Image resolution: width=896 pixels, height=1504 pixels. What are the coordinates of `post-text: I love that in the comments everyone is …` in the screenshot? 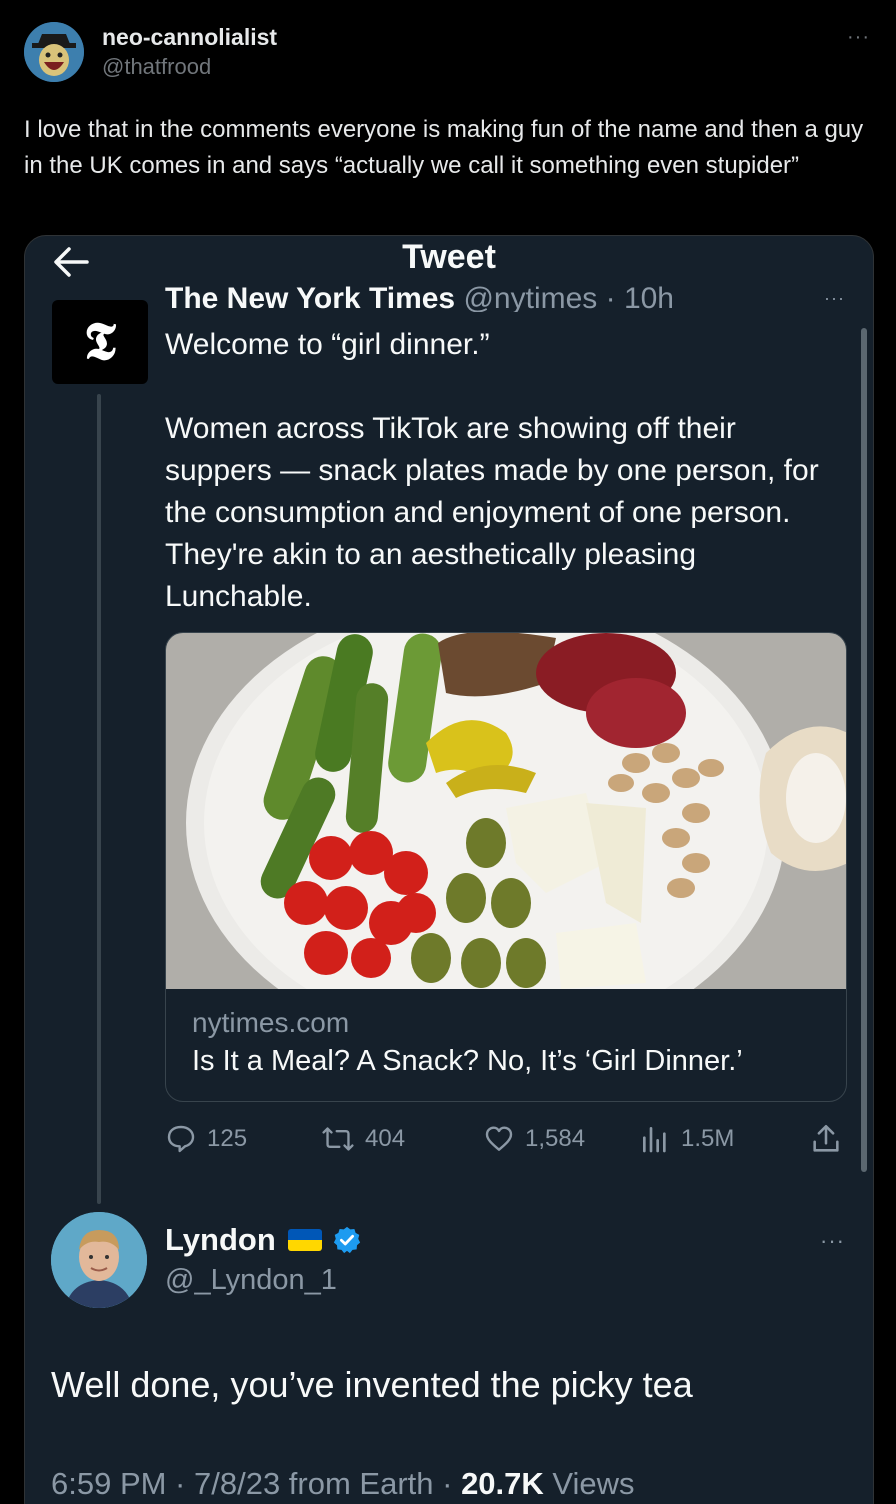 It's located at (444, 147).